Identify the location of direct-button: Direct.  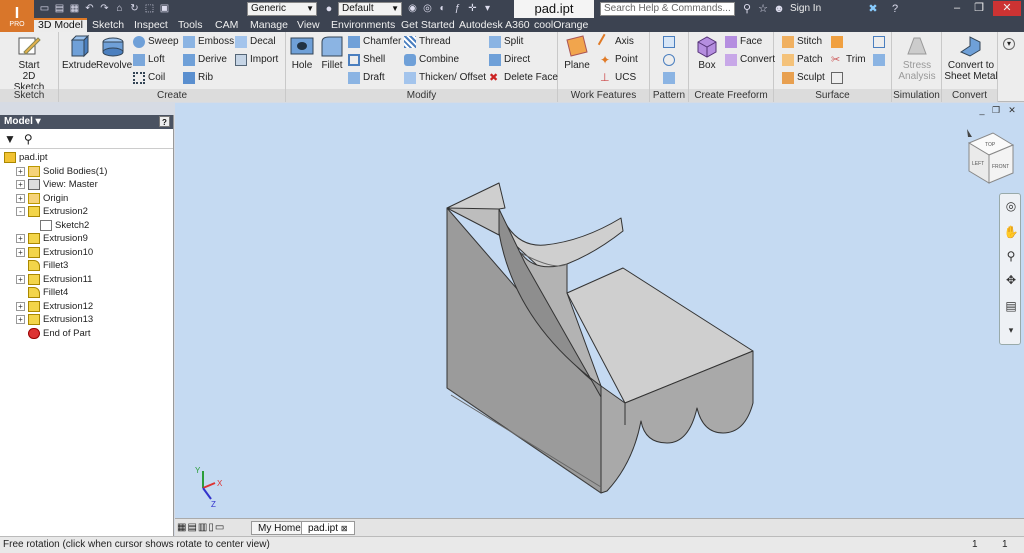
(509, 60).